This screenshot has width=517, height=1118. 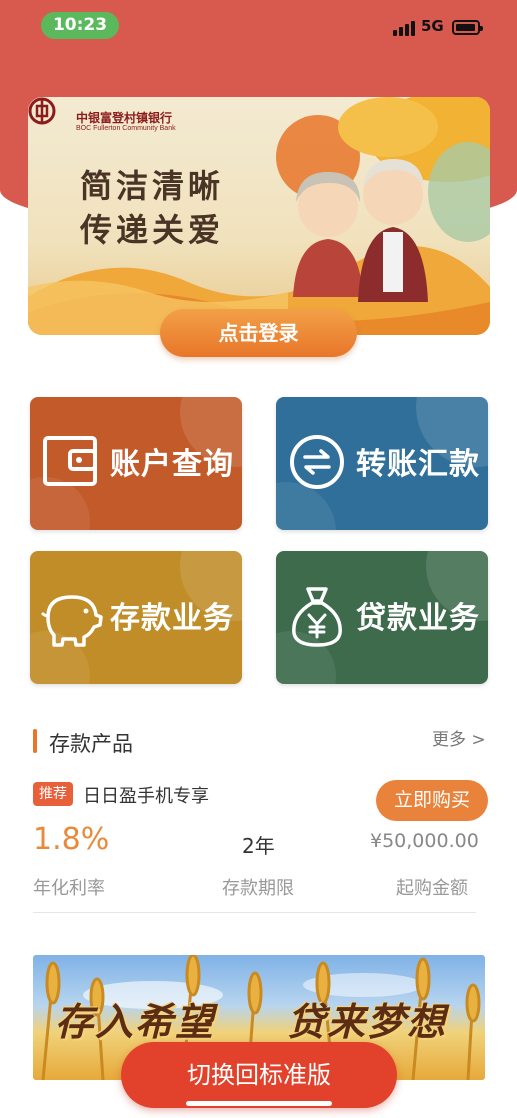 I want to click on section-accent-bar, so click(x=35, y=741).